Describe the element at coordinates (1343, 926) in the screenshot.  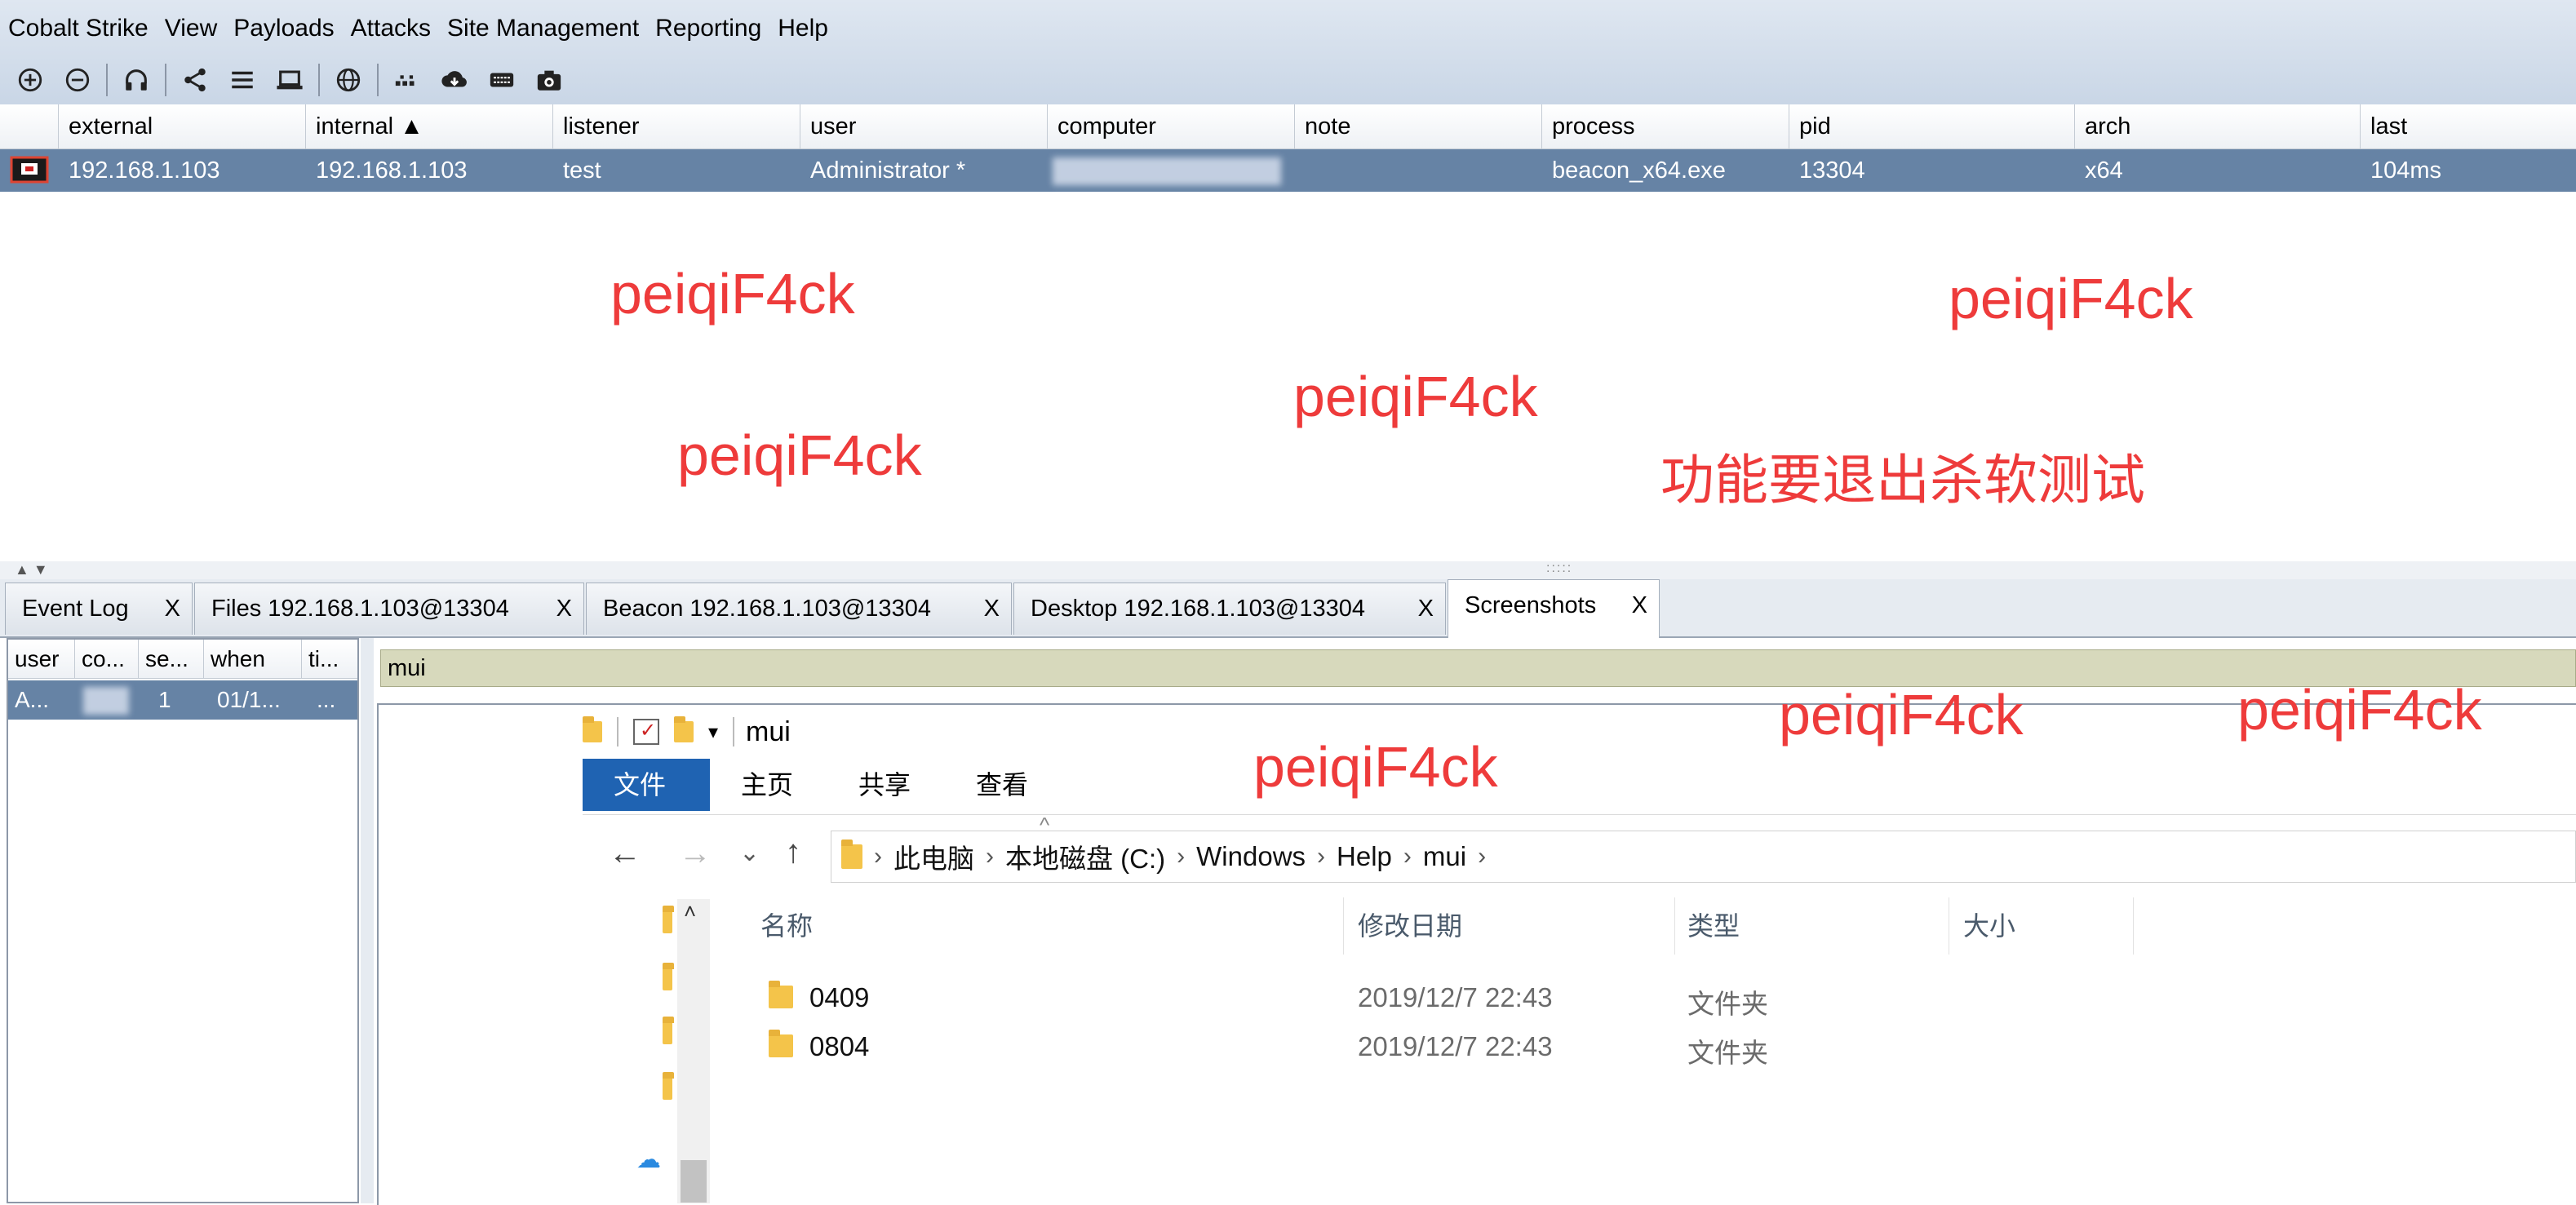
I see `column-separator` at that location.